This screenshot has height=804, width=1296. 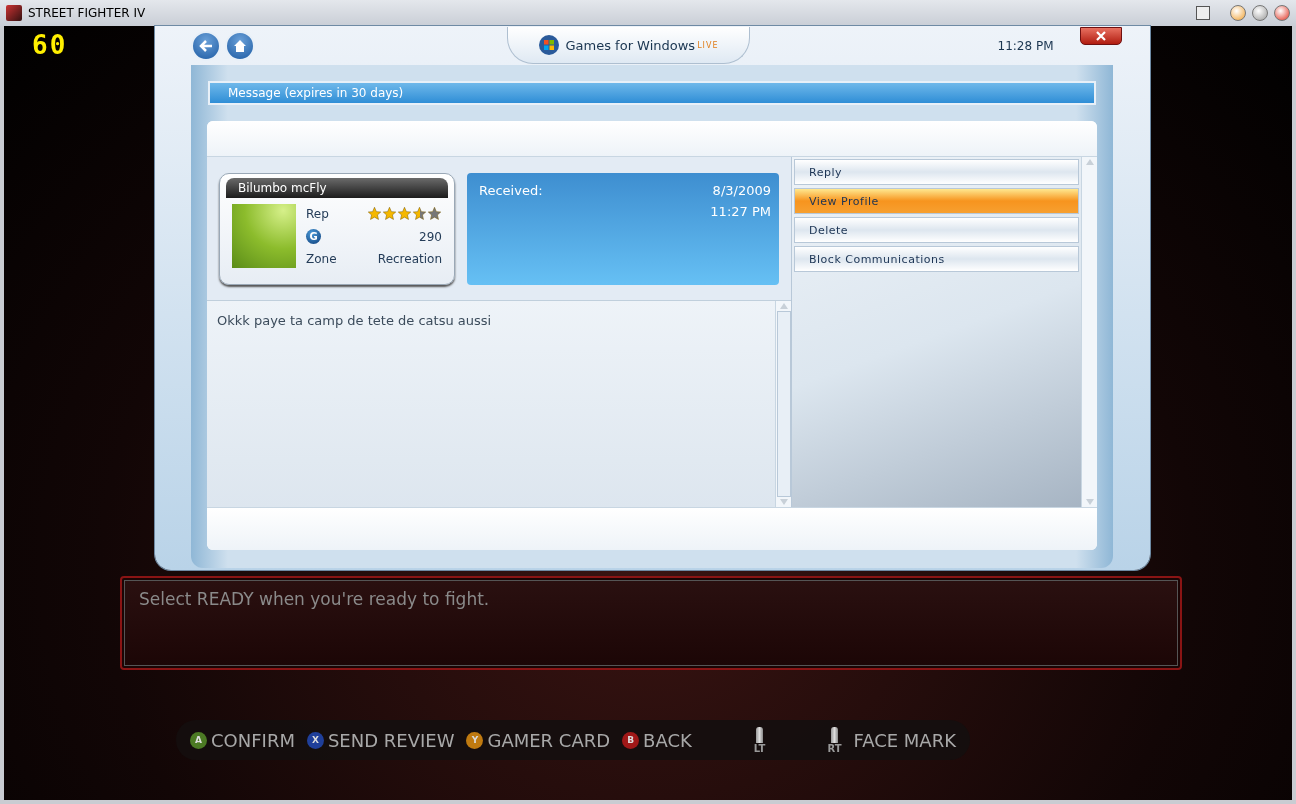 What do you see at coordinates (198, 740) in the screenshot?
I see `controller-button-icon: A` at bounding box center [198, 740].